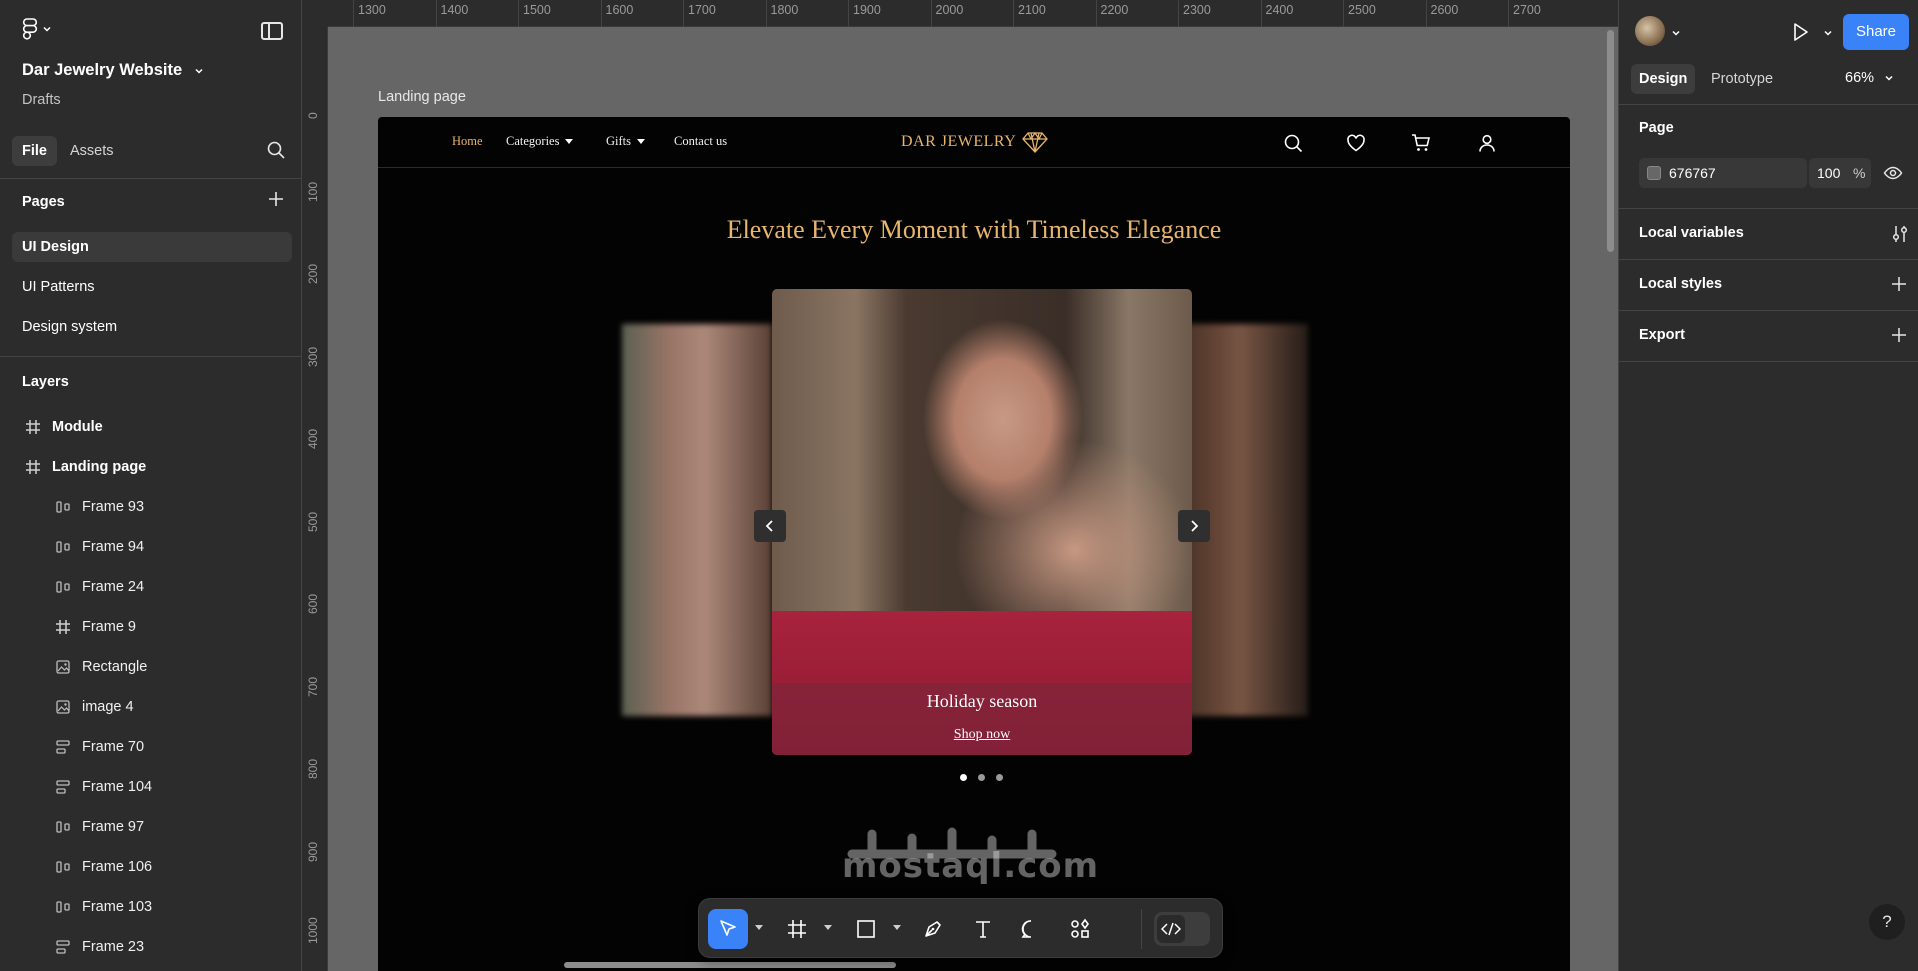 This screenshot has height=971, width=1918. Describe the element at coordinates (1662, 335) in the screenshot. I see `export-title: Export` at that location.